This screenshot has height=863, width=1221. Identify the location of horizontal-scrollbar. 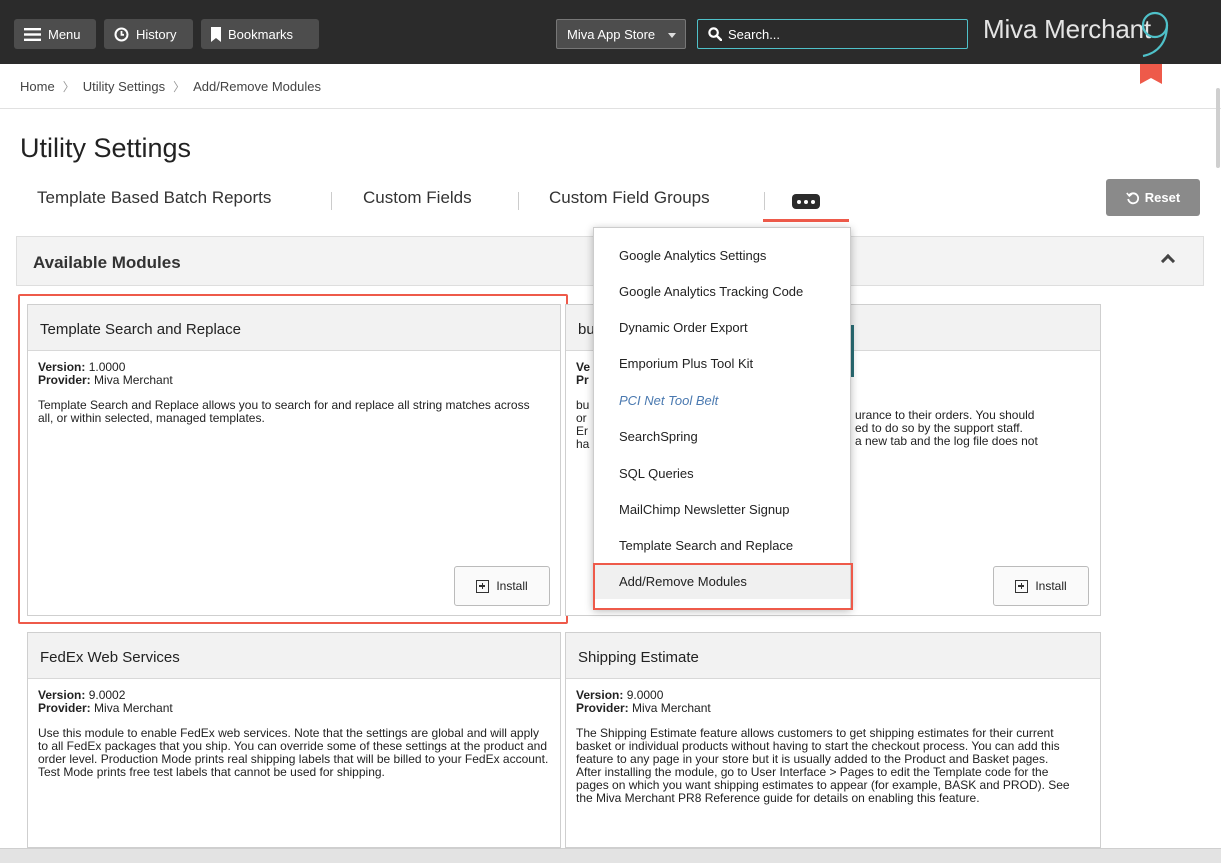
(610, 855).